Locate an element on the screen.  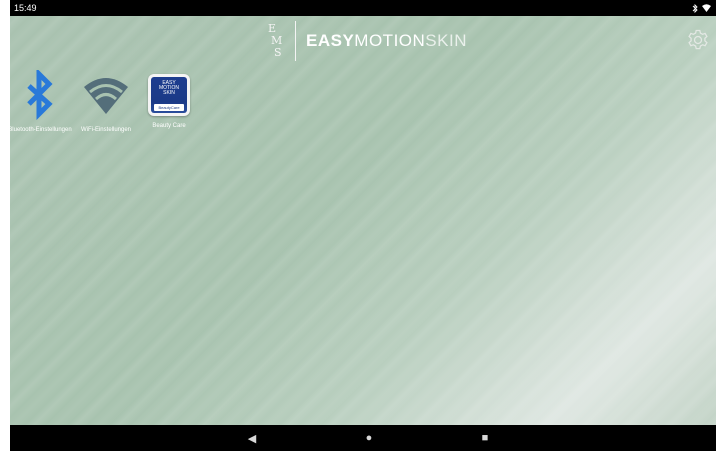
gear-icon is located at coordinates (698, 40).